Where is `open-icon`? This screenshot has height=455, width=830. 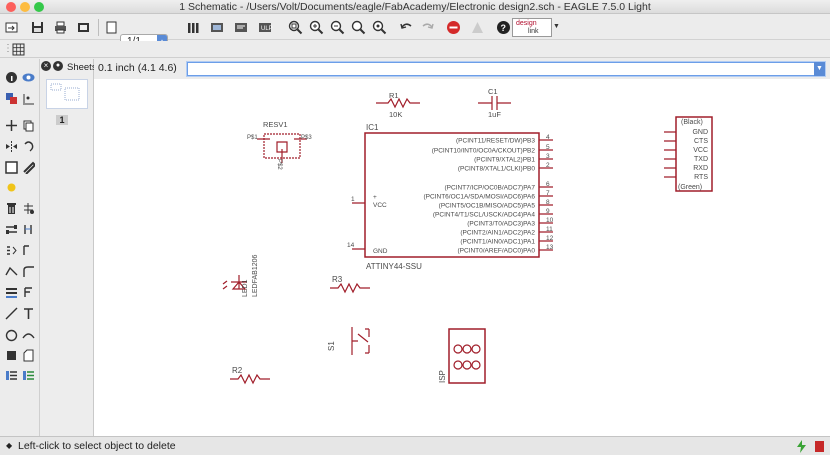 open-icon is located at coordinates (11, 27).